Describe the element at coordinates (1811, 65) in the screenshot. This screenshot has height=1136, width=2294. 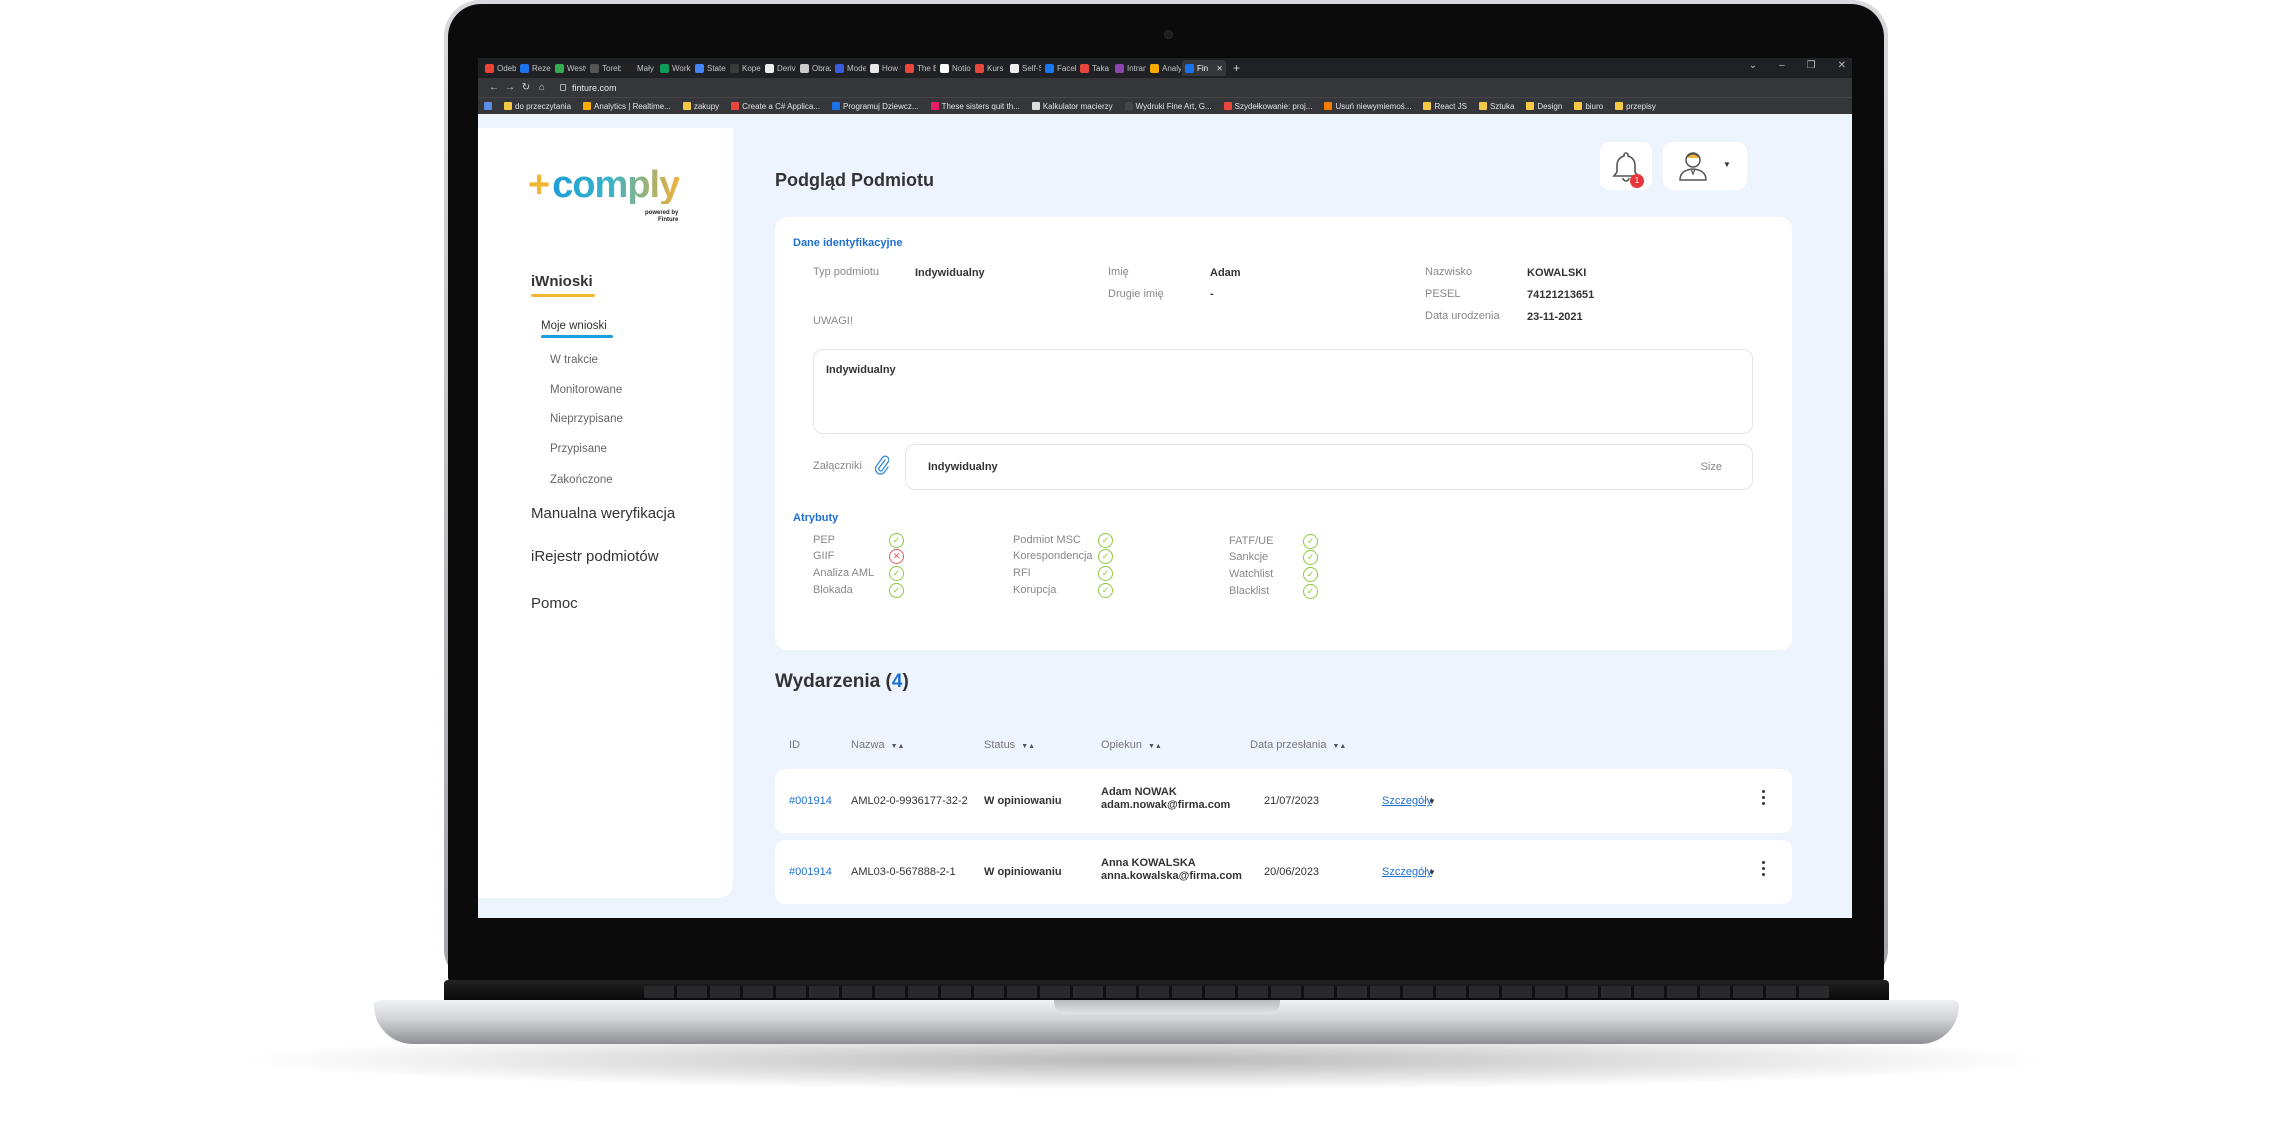
I see `maximize-button: ❐` at that location.